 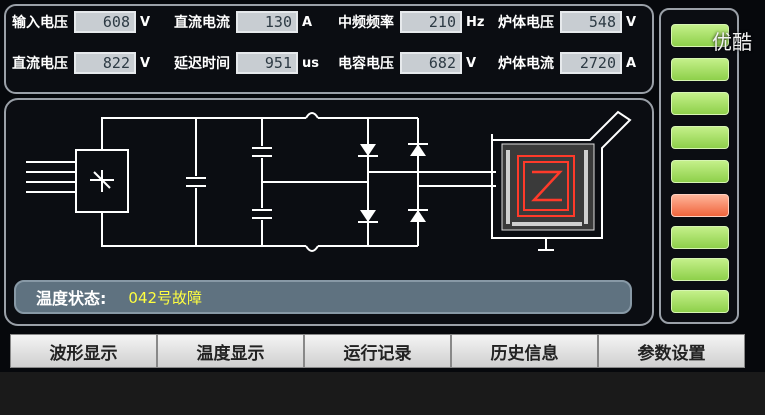 I want to click on reading-value: 2720, so click(x=591, y=63).